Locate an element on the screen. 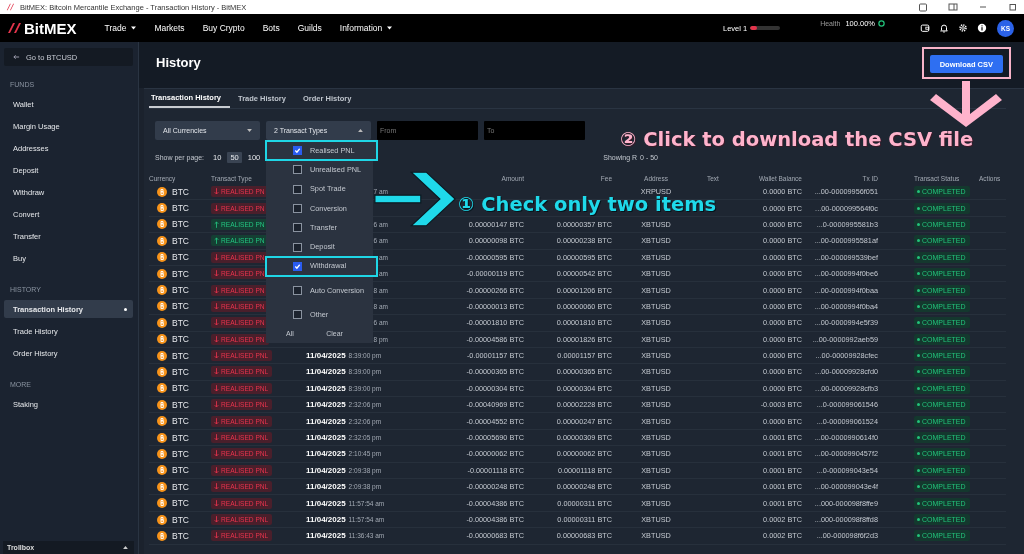  back-arrow-icon is located at coordinates (16, 57).